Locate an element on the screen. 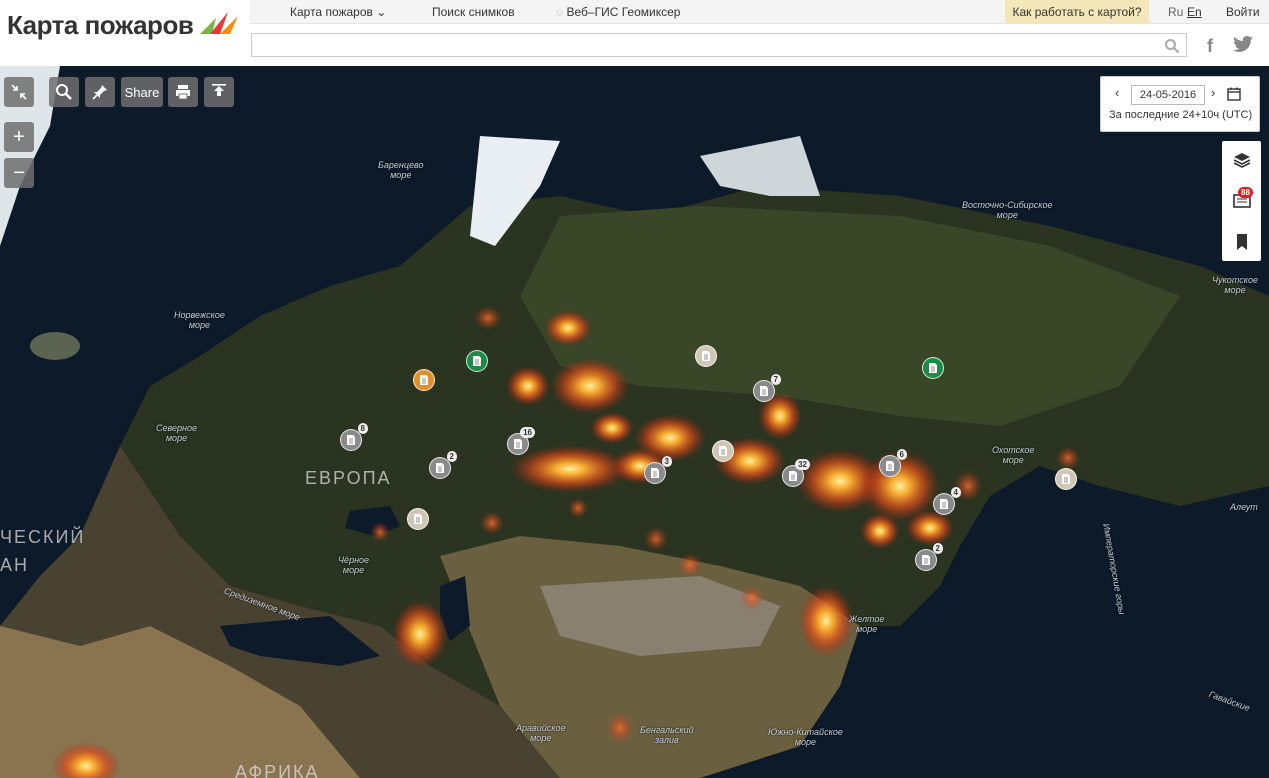  zoom-out-button: − is located at coordinates (19, 173).